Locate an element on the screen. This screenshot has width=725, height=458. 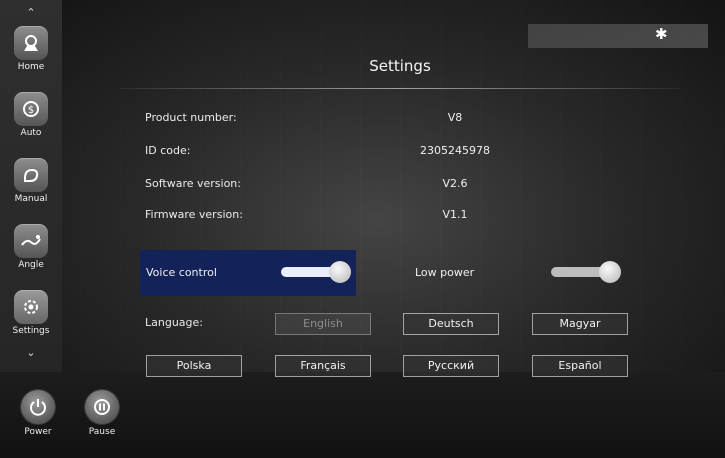
sidebar-item-label: Auto is located at coordinates (31, 133).